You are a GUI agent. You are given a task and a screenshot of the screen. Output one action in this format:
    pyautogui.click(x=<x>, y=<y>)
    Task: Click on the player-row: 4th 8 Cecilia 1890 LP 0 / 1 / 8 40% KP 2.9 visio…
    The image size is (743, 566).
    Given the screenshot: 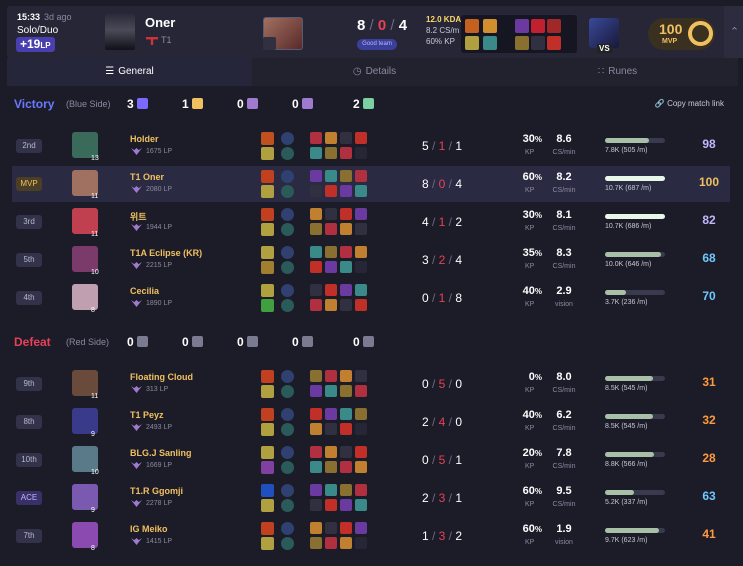 What is the action you would take?
    pyautogui.click(x=371, y=298)
    